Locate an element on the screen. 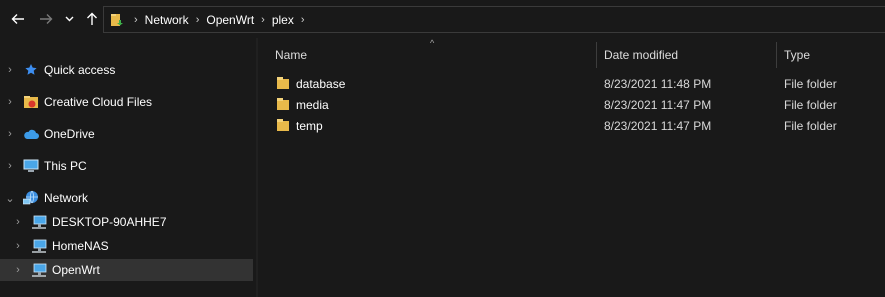  arrow-right-icon is located at coordinates (46, 19).